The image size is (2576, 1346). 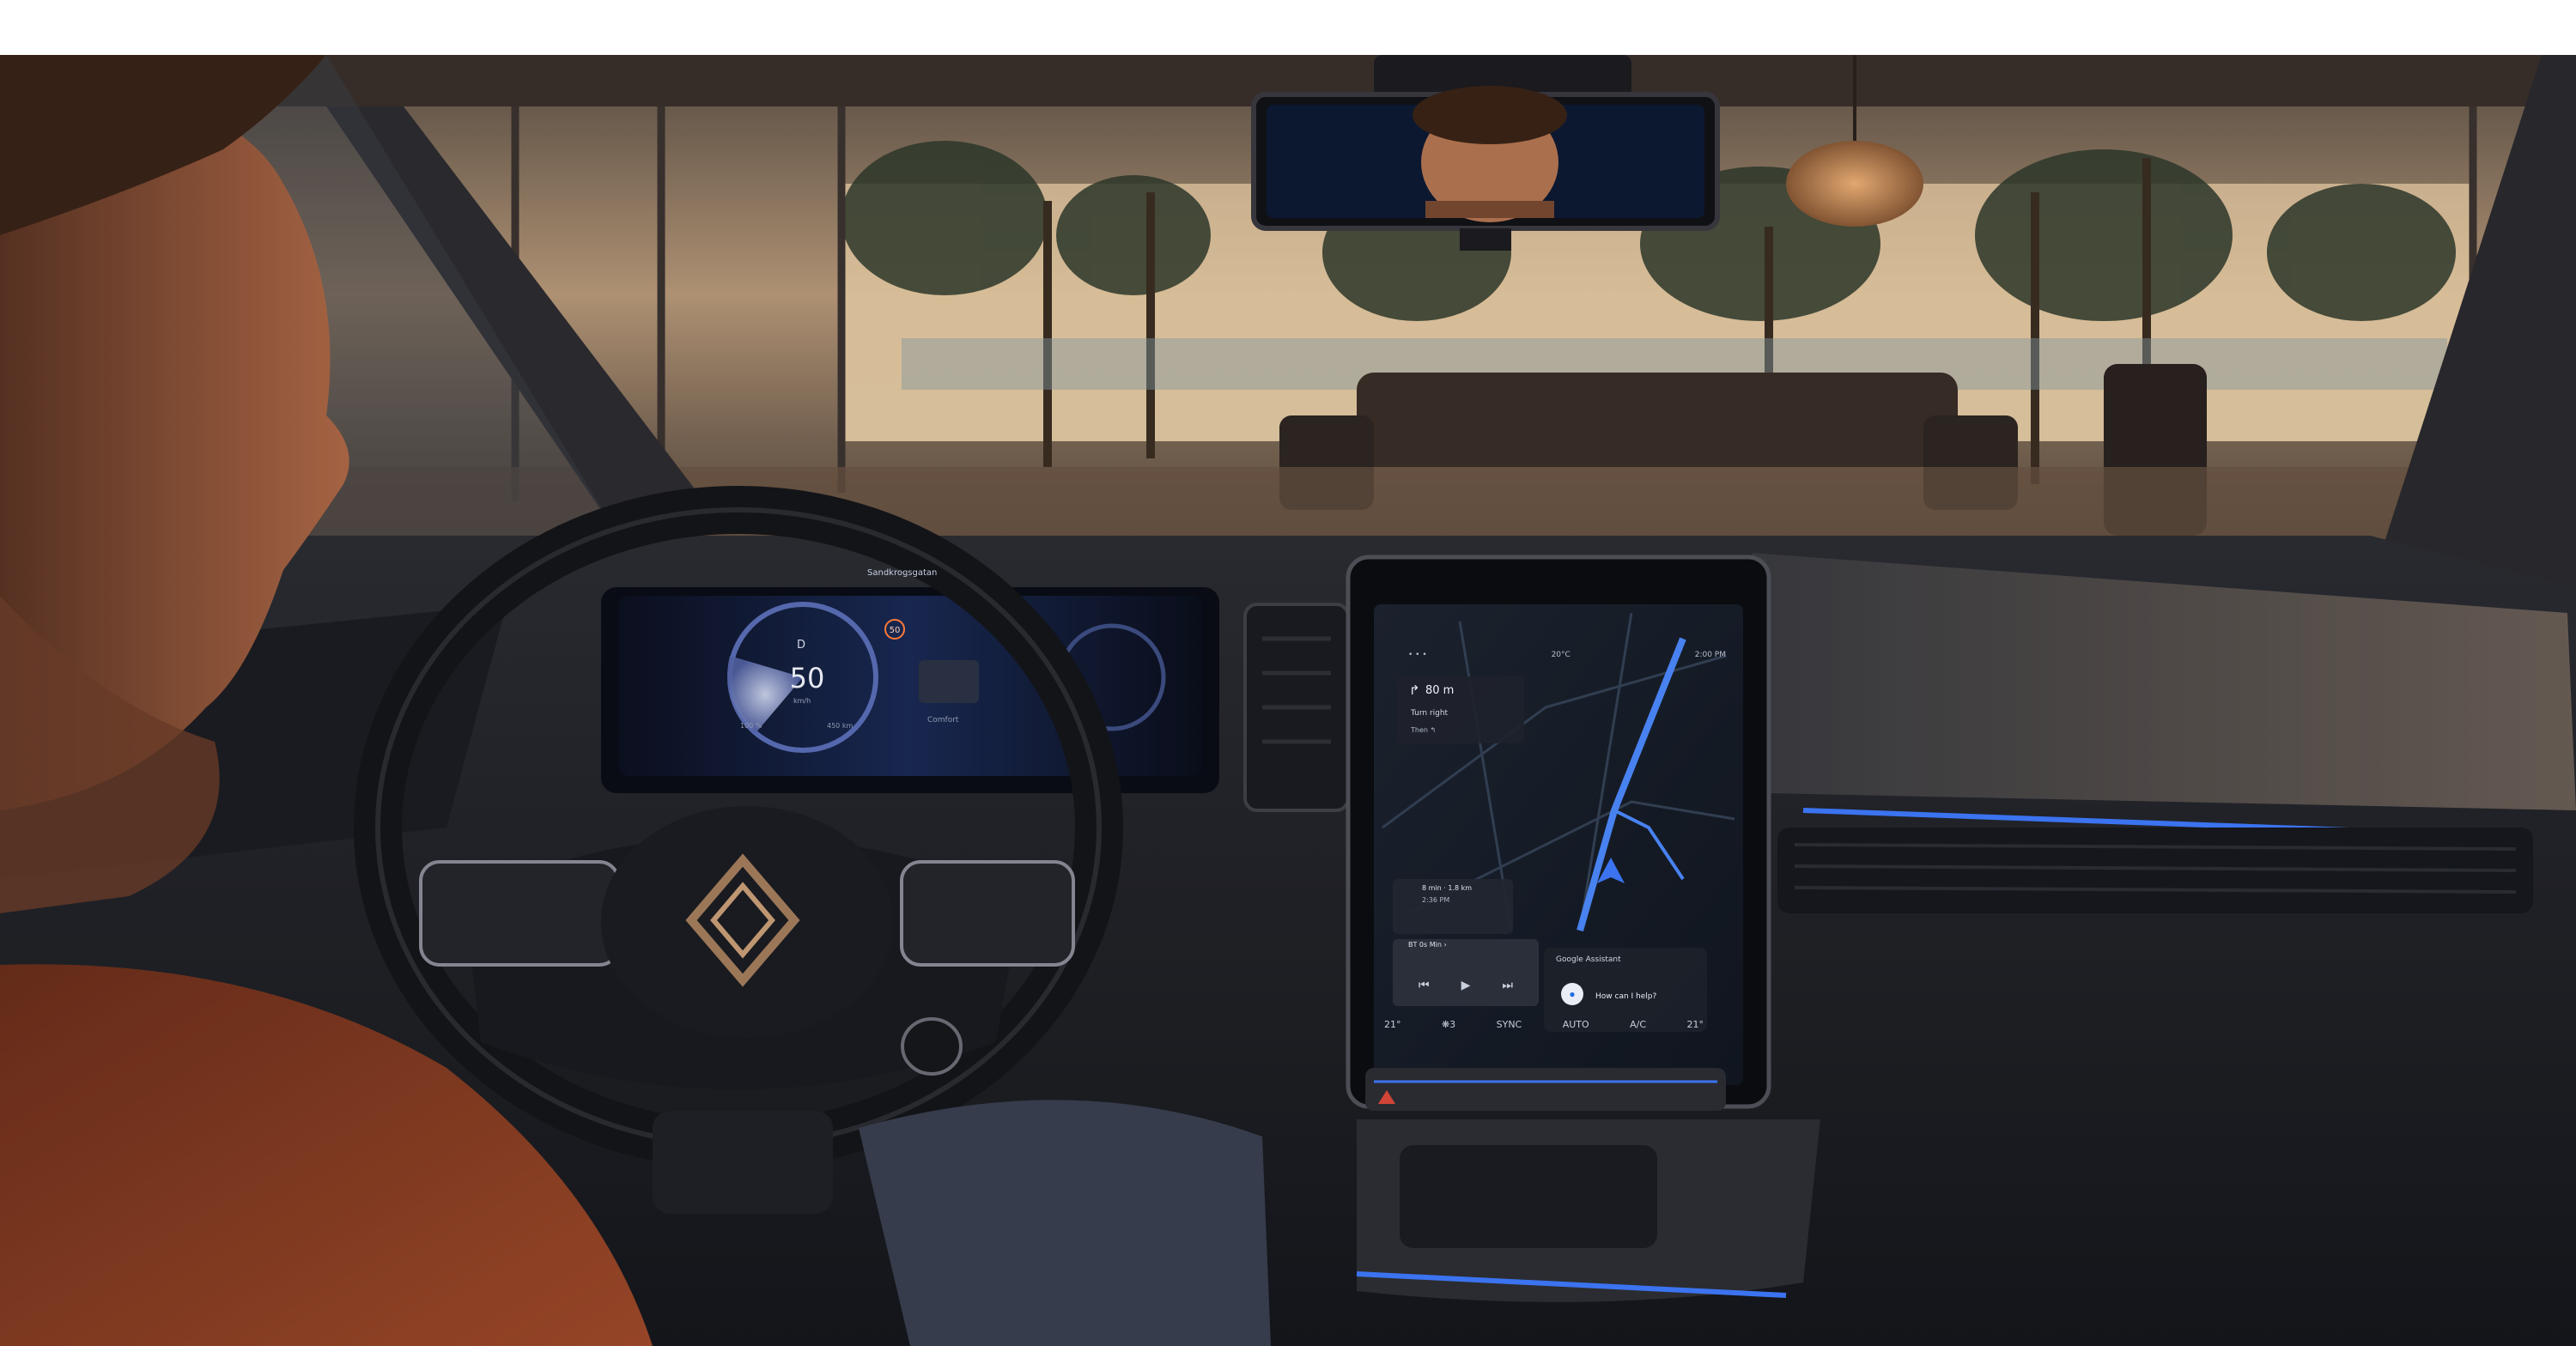 I want to click on nav-distance: 80 m, so click(x=1440, y=690).